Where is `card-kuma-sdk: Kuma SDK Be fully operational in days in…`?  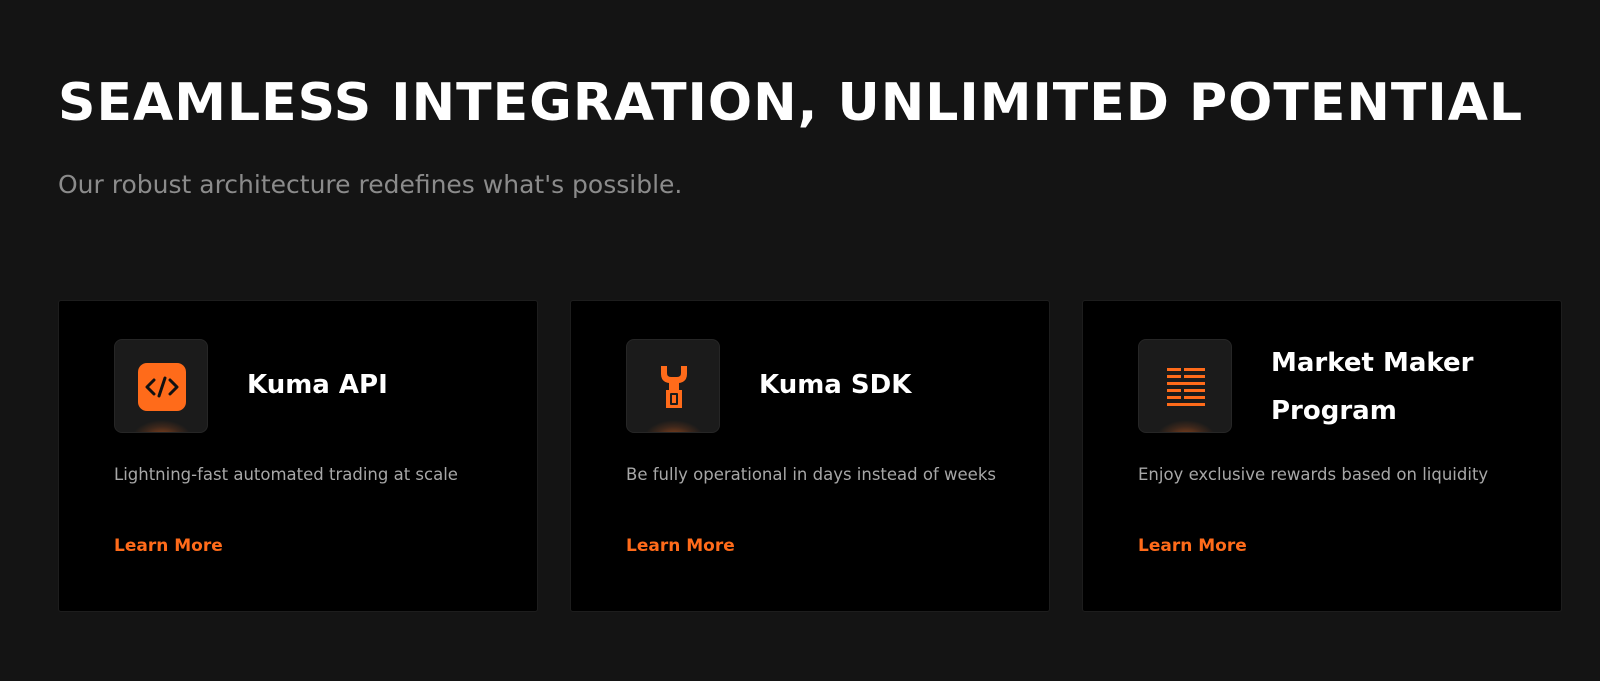
card-kuma-sdk: Kuma SDK Be fully operational in days in… is located at coordinates (810, 456).